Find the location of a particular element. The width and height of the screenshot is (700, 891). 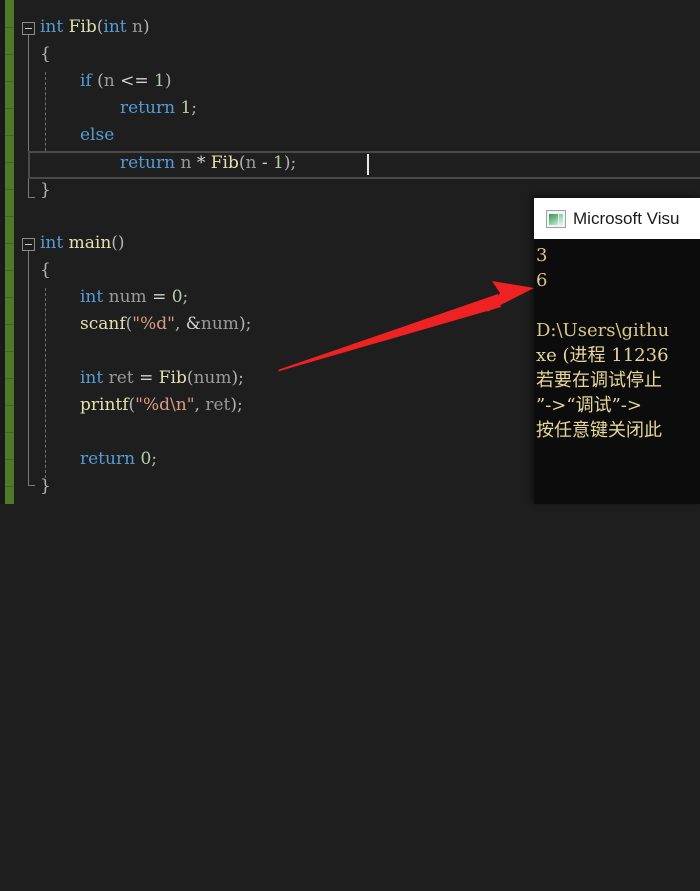

code-line-12: scanf("%d", &num); is located at coordinates (165, 324).